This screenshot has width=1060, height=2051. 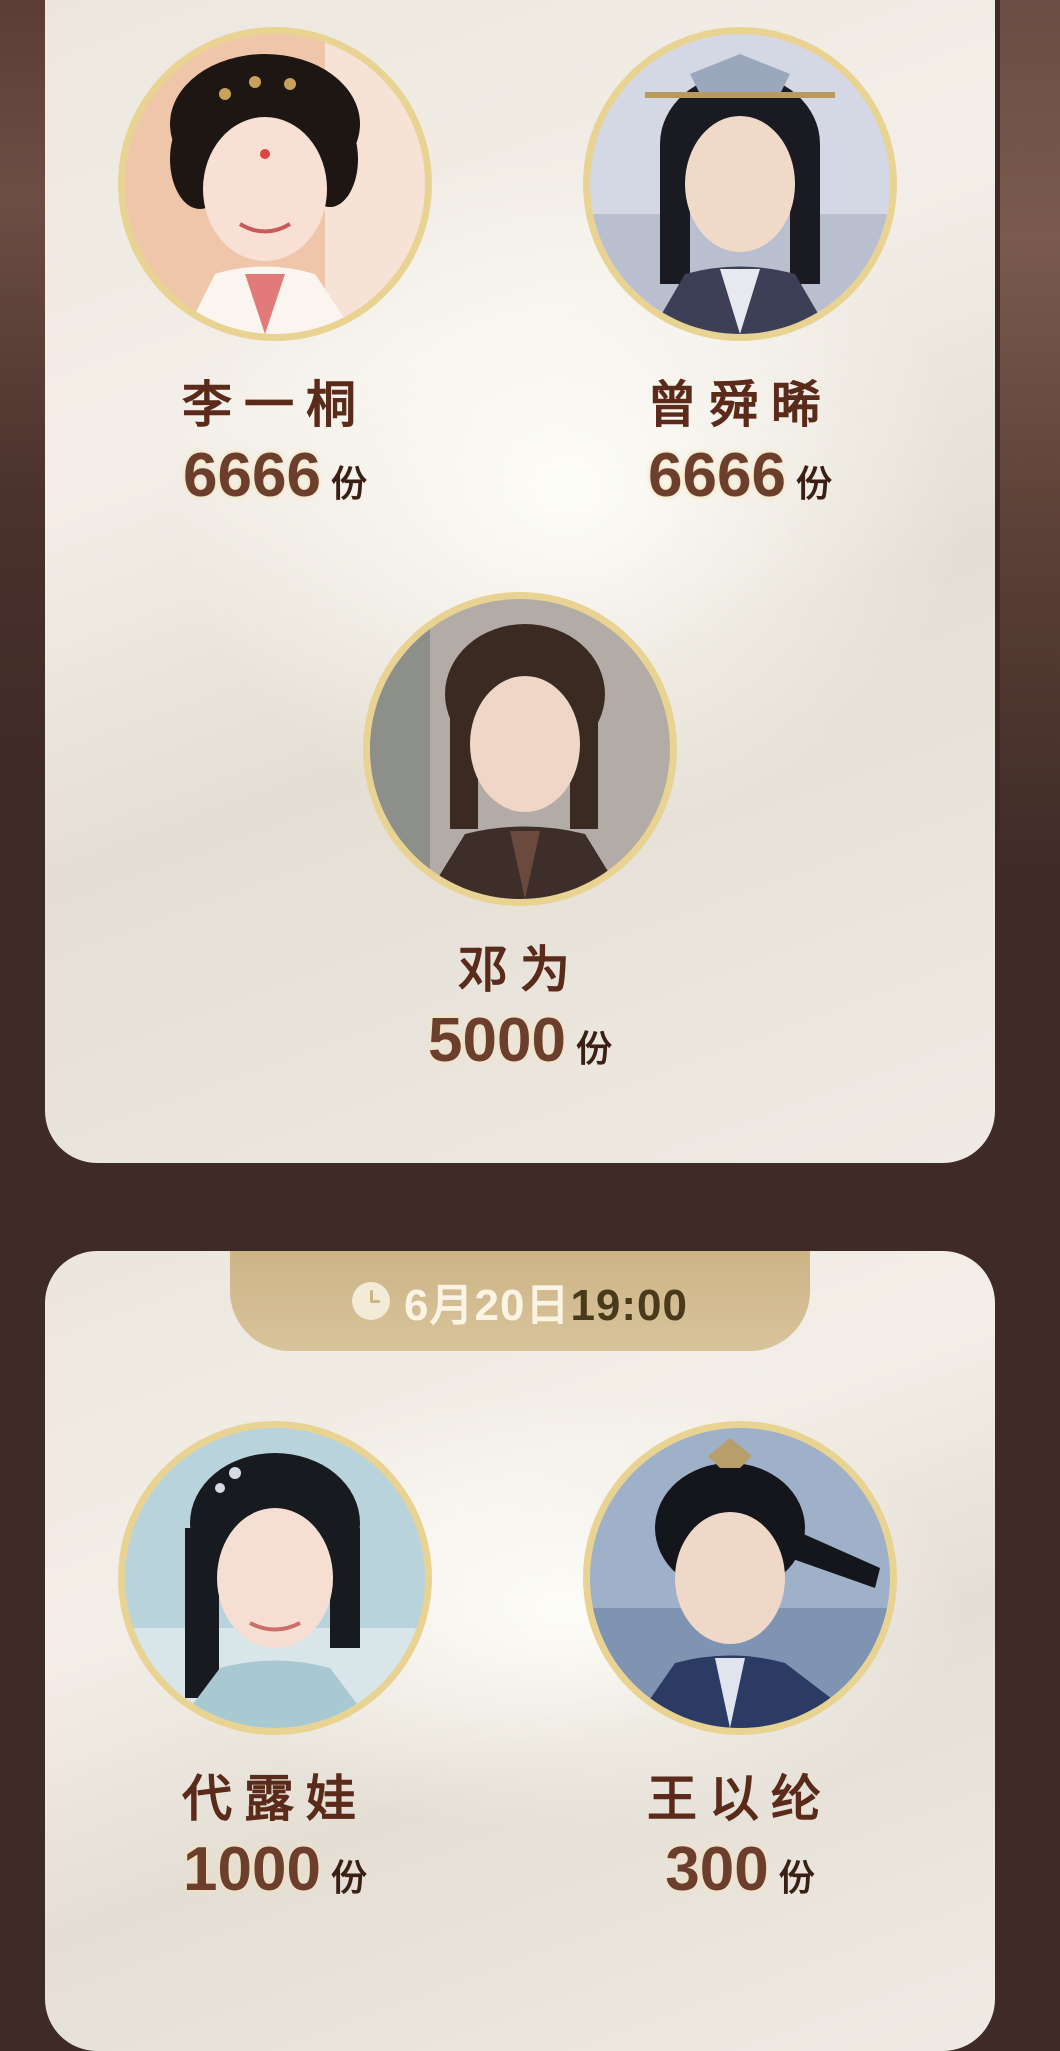 What do you see at coordinates (275, 1798) in the screenshot?
I see `person-name: 代露娃` at bounding box center [275, 1798].